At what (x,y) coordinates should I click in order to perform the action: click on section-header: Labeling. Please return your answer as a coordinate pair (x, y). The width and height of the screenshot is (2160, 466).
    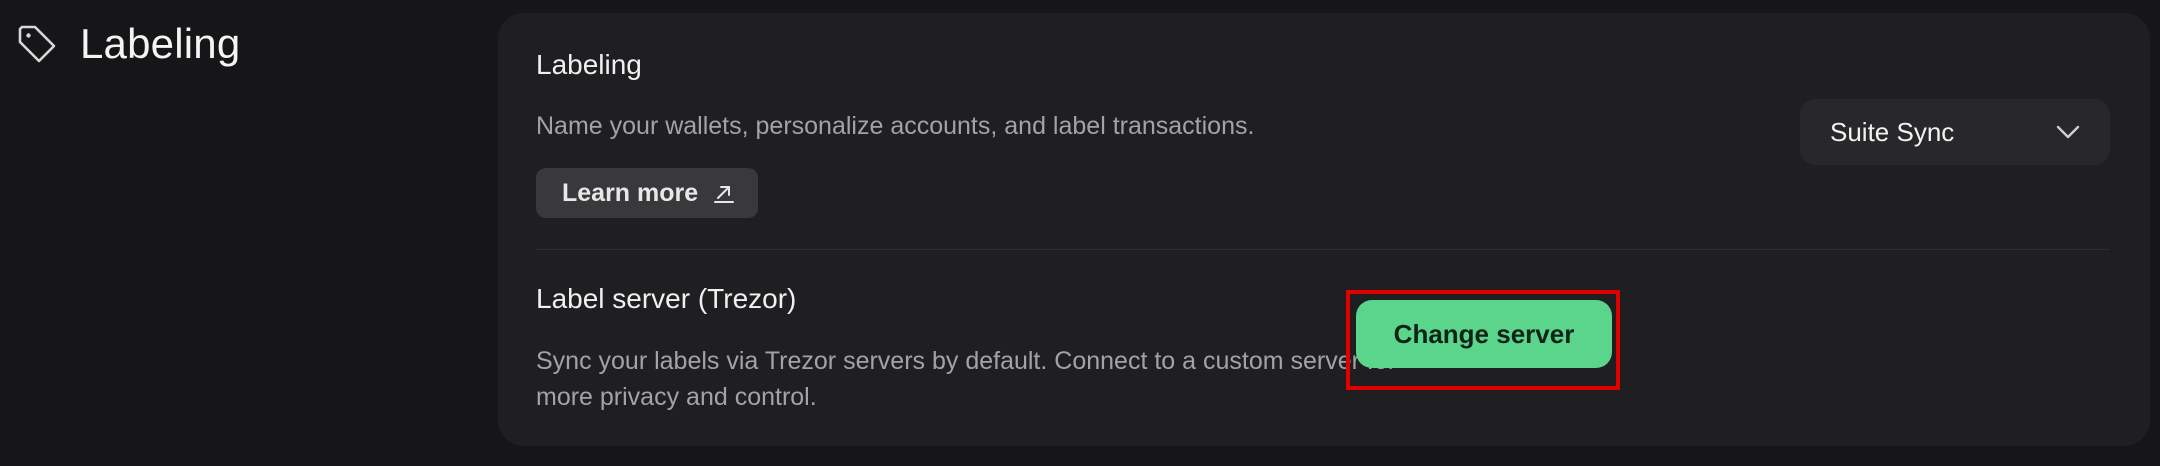
    Looking at the image, I should click on (128, 44).